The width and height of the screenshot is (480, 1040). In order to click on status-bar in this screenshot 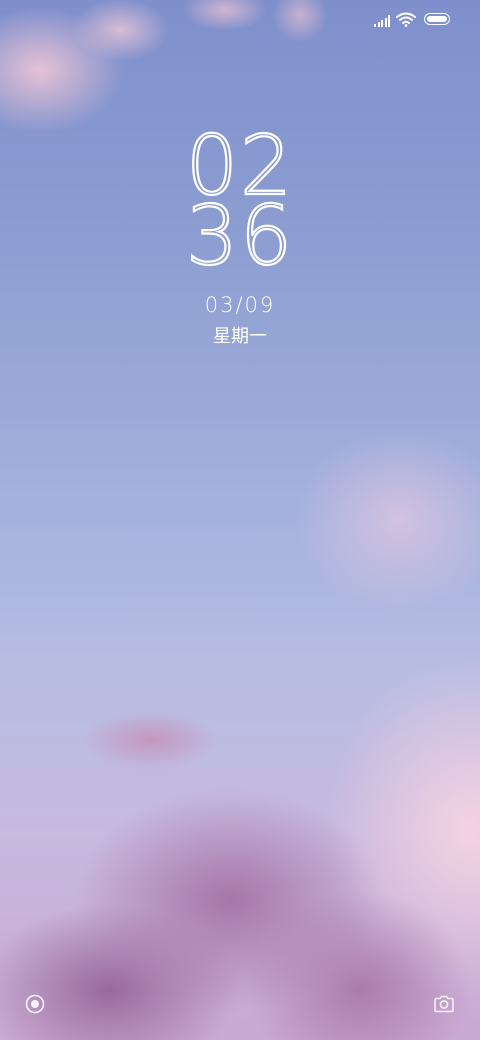, I will do `click(240, 20)`.